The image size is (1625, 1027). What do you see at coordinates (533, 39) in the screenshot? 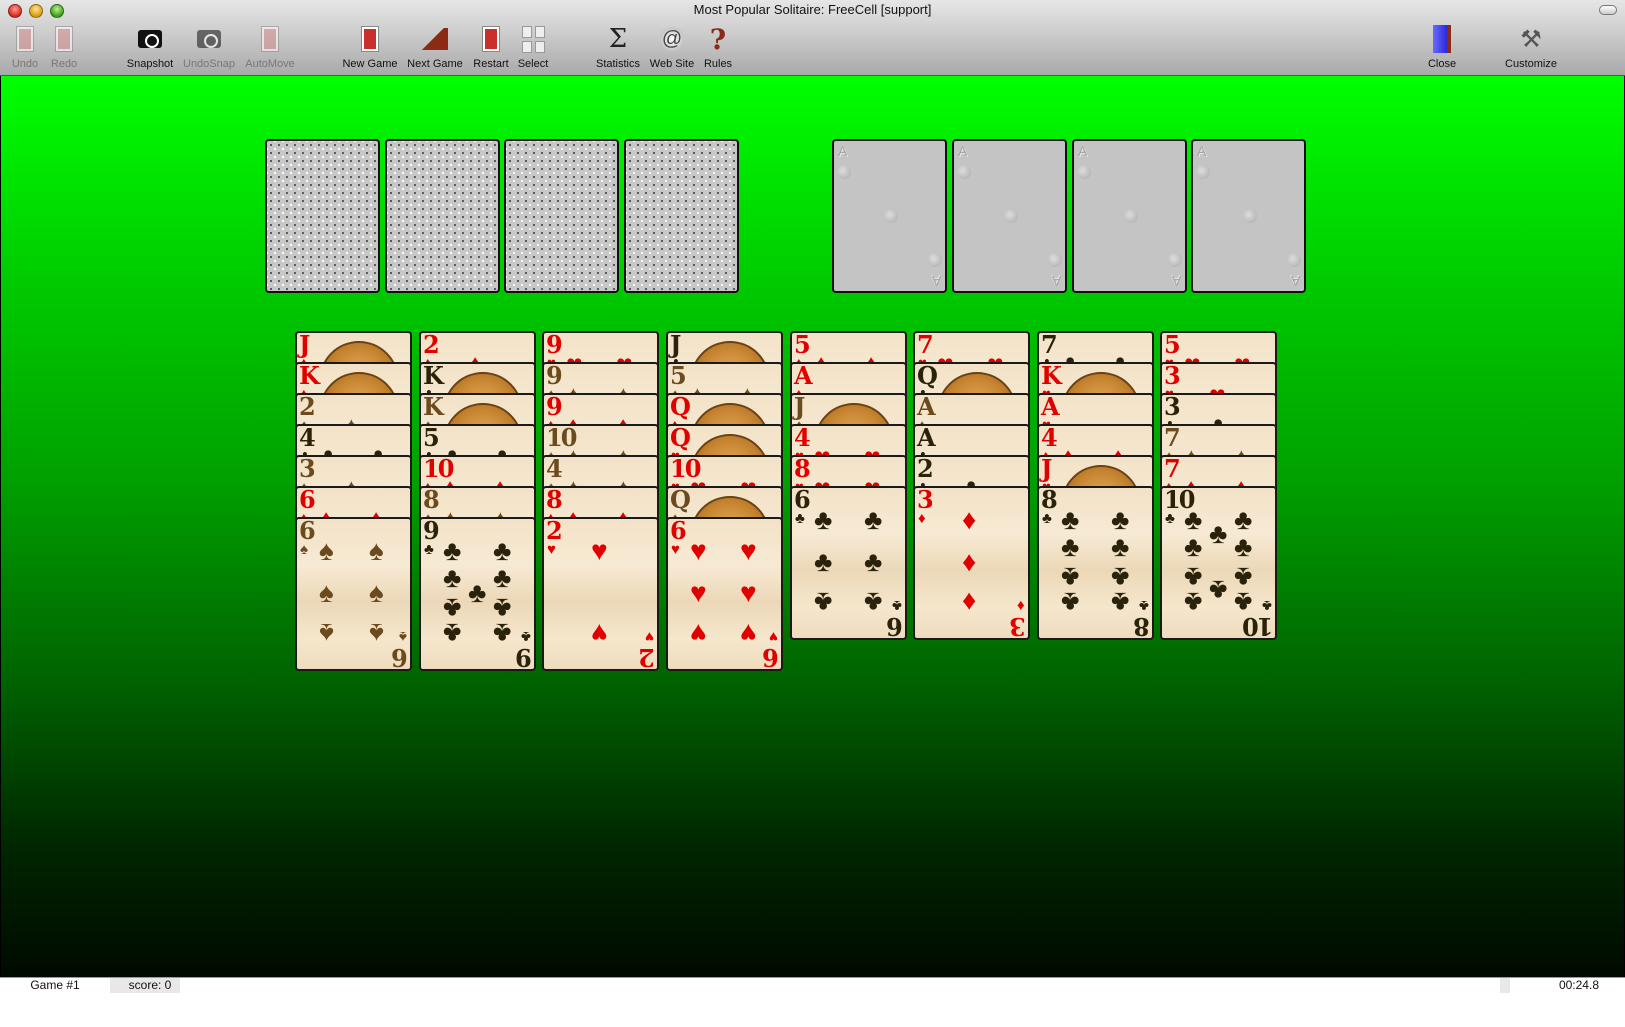
I see `select-grid-icon` at bounding box center [533, 39].